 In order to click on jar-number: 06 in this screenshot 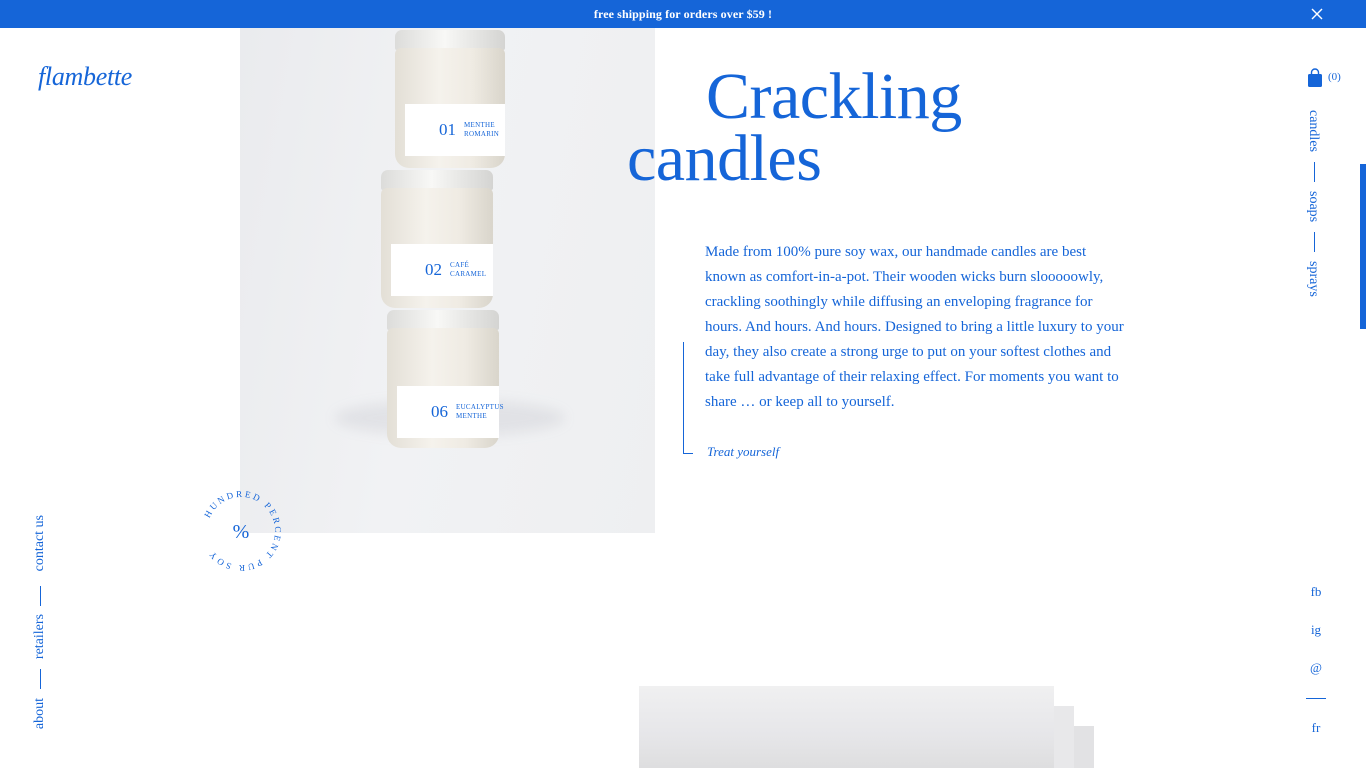, I will do `click(439, 411)`.